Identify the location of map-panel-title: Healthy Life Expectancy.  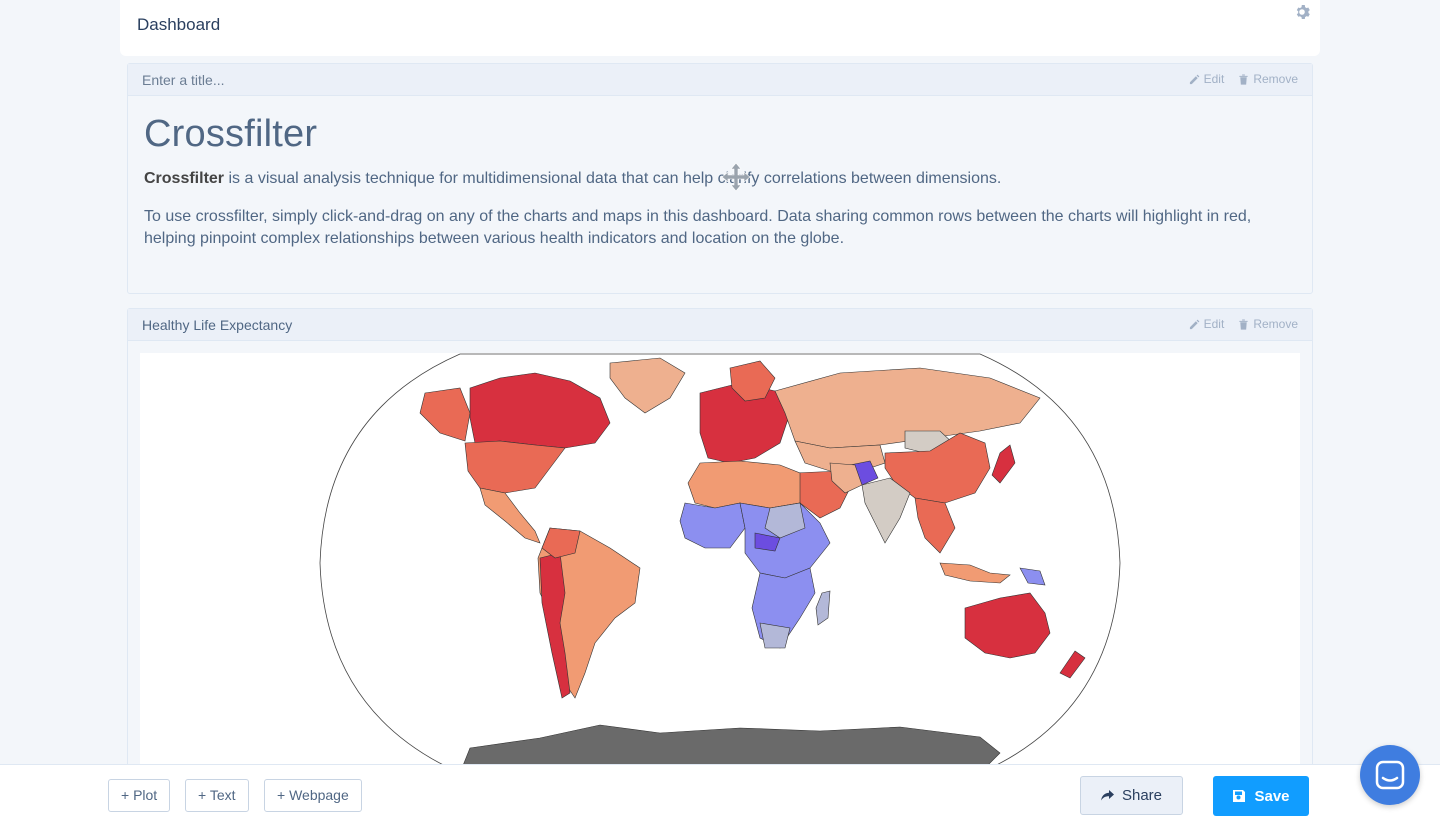
(217, 325).